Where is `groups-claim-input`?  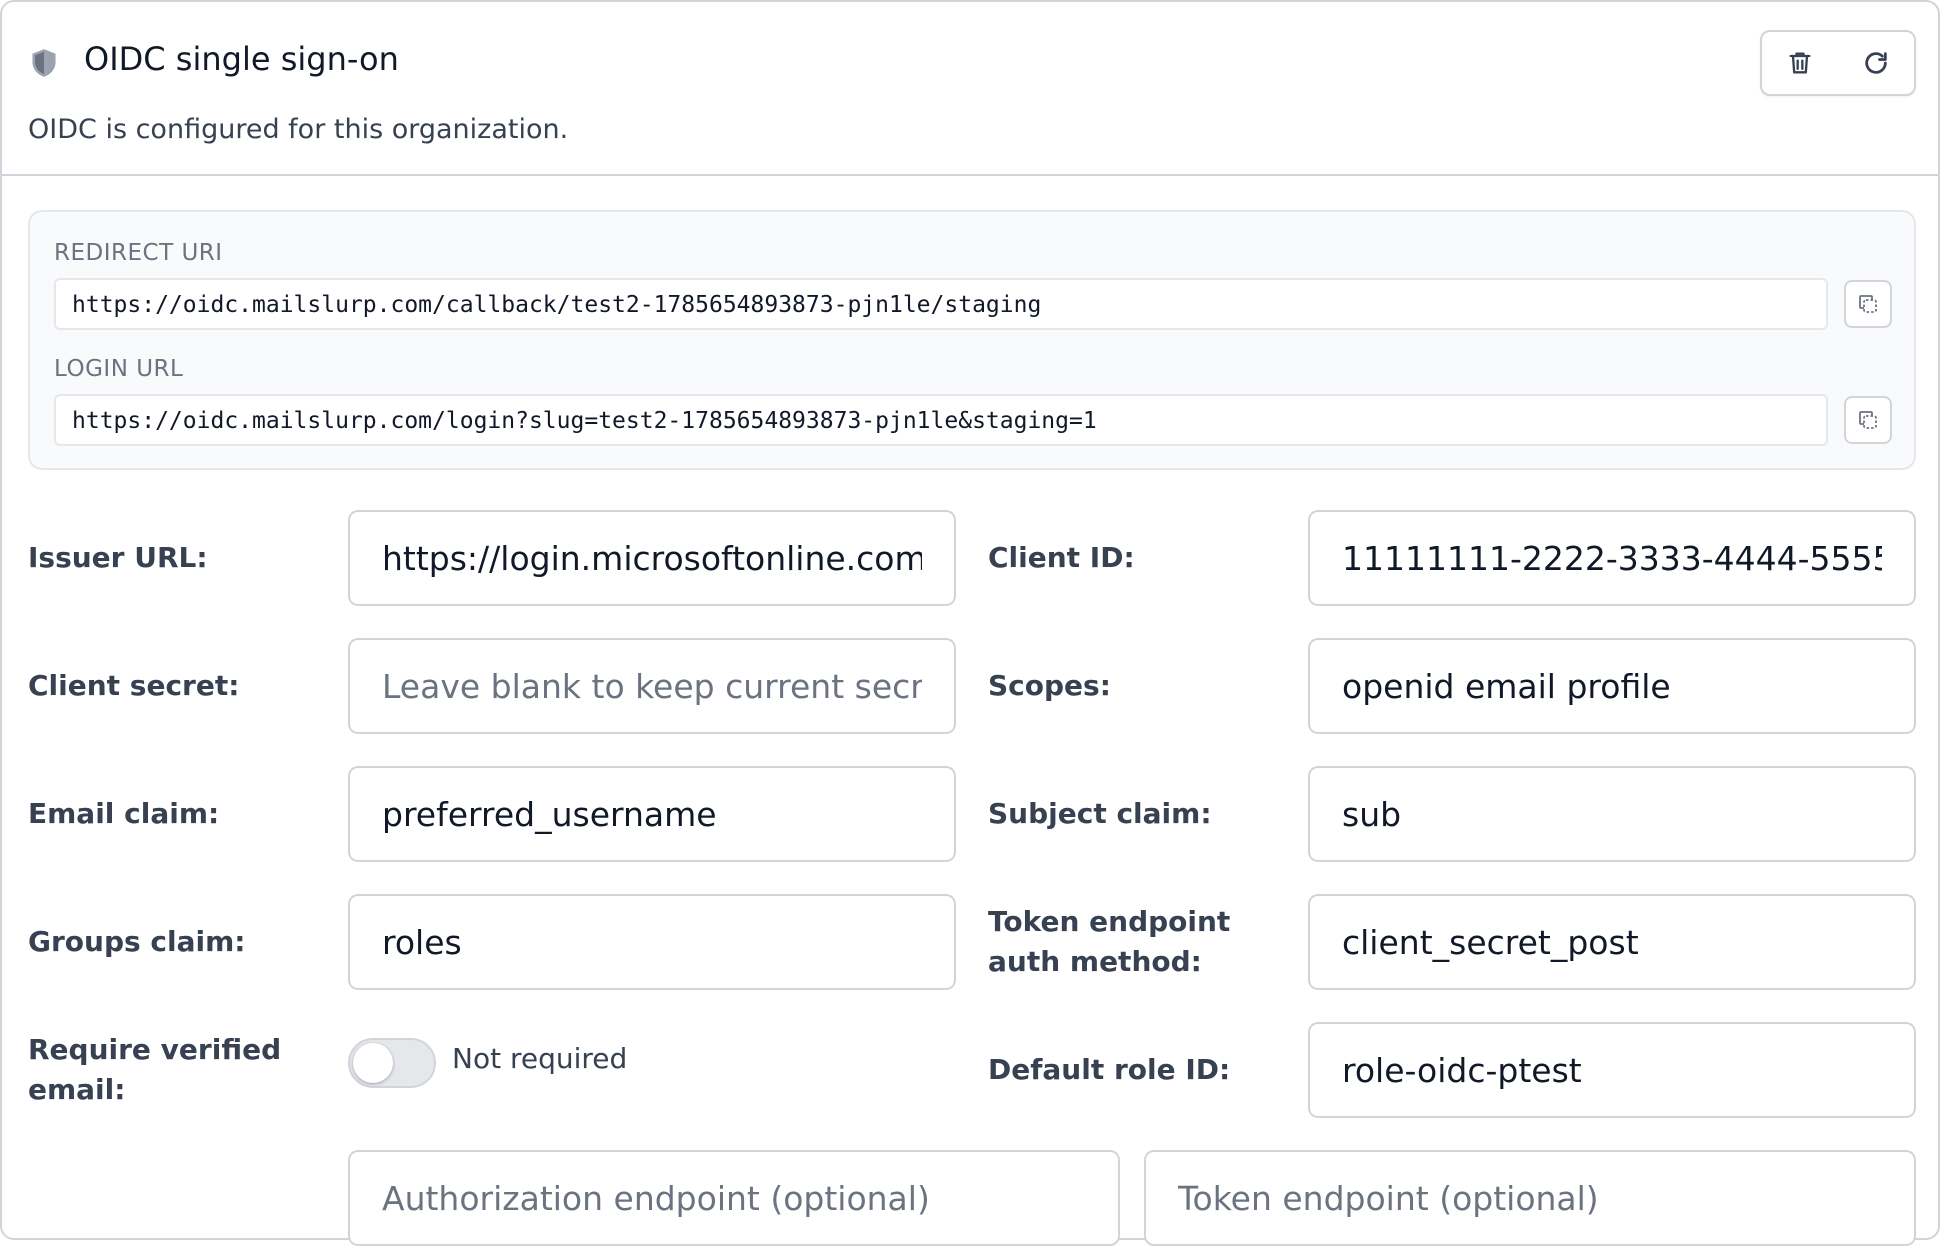 groups-claim-input is located at coordinates (652, 942).